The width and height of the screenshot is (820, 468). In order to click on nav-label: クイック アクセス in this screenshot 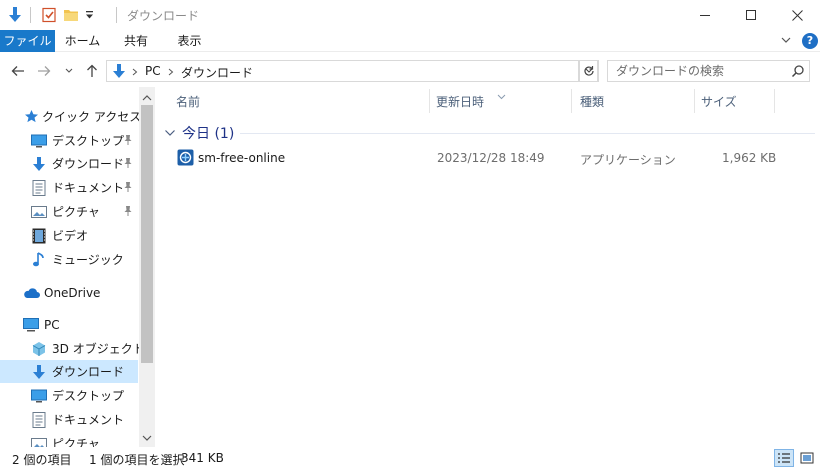, I will do `click(92, 117)`.